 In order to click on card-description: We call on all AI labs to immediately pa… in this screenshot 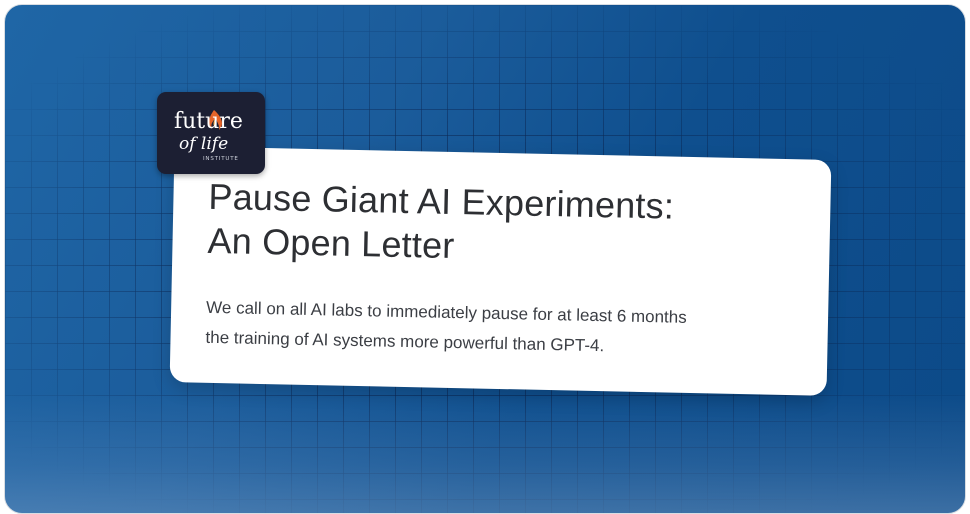, I will do `click(446, 328)`.